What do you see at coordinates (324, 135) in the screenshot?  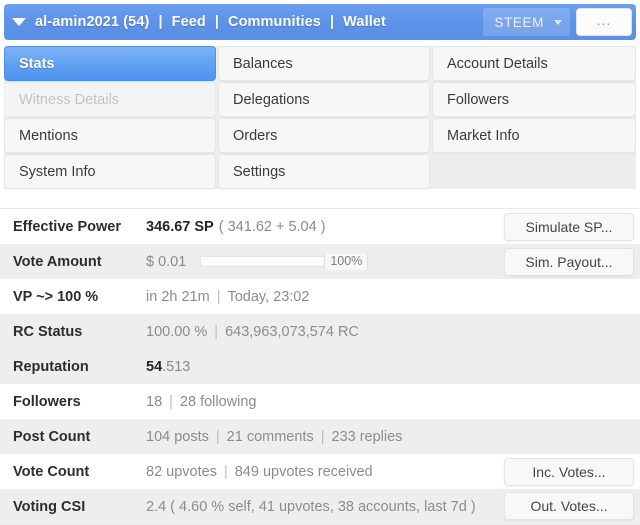 I see `tab-orders: Orders` at bounding box center [324, 135].